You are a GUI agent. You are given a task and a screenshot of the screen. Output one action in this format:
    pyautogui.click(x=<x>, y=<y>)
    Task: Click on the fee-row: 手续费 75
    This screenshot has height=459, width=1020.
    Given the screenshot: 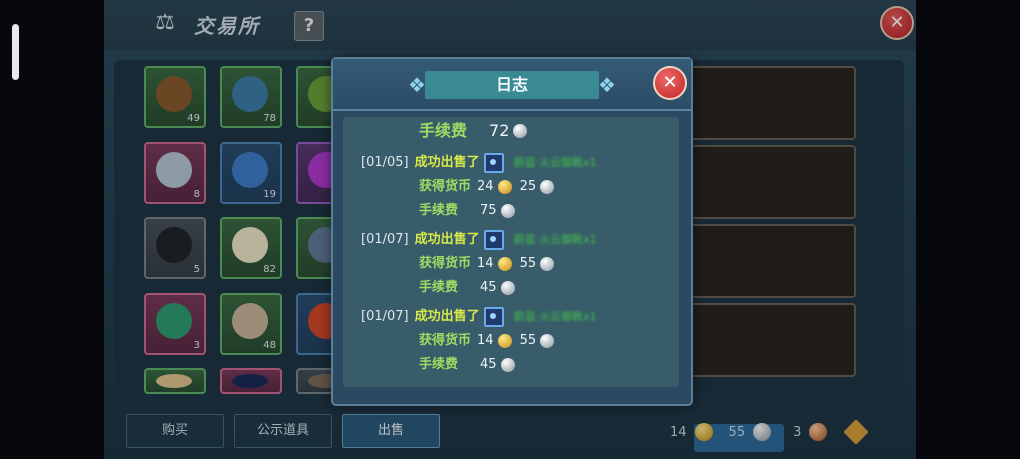 What is the action you would take?
    pyautogui.click(x=467, y=211)
    